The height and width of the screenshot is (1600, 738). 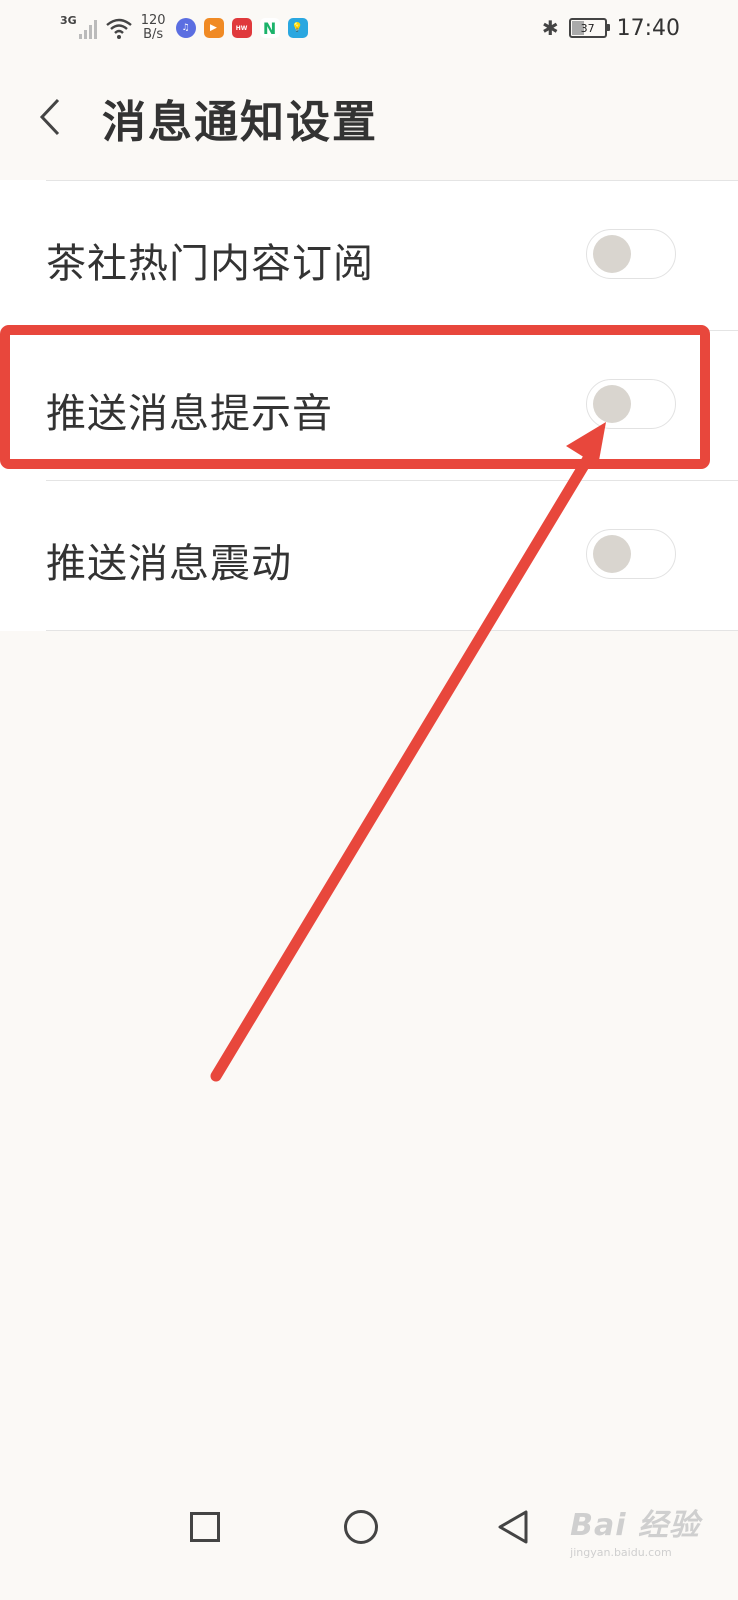 I want to click on music-app-icon: ♫, so click(x=185, y=28).